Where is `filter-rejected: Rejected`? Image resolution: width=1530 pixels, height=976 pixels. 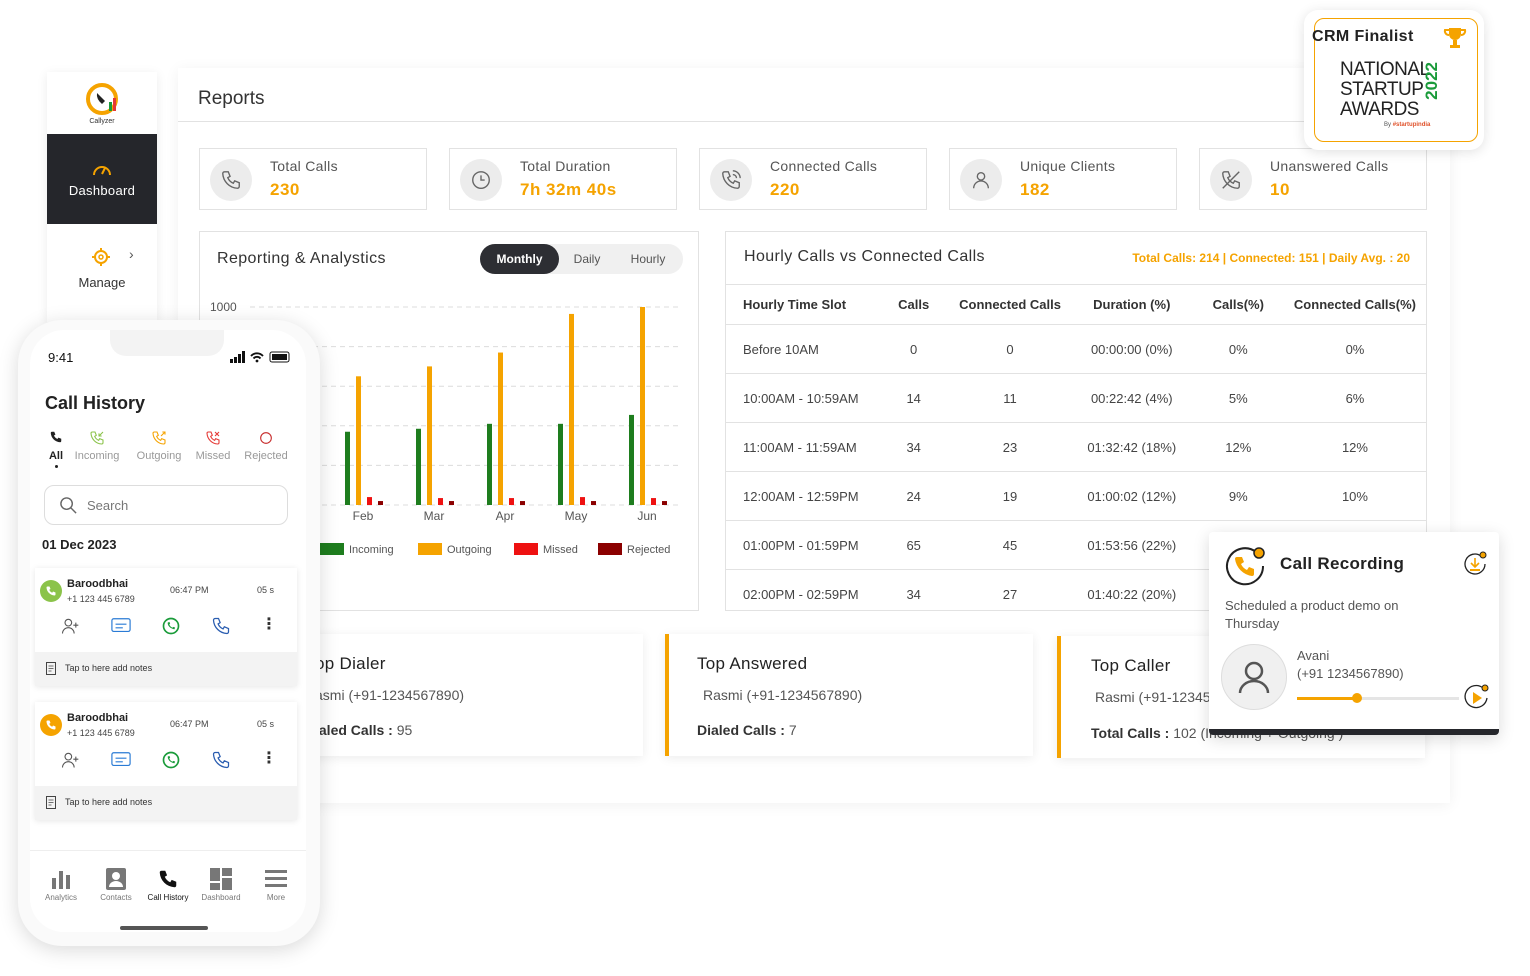 filter-rejected: Rejected is located at coordinates (266, 446).